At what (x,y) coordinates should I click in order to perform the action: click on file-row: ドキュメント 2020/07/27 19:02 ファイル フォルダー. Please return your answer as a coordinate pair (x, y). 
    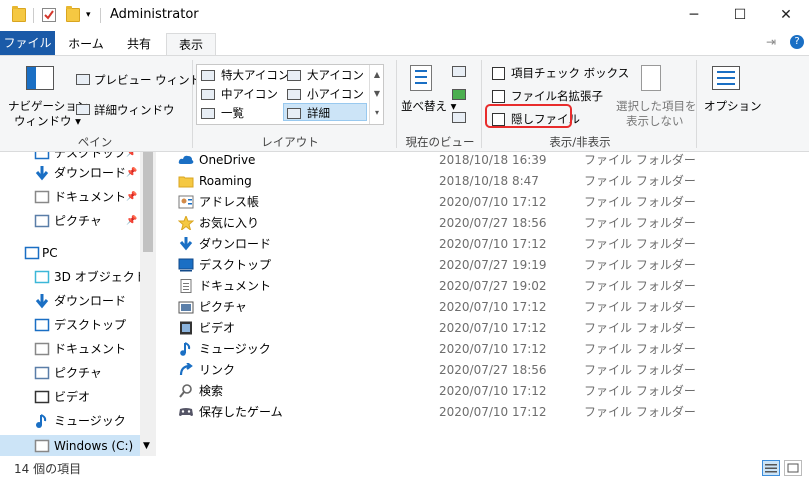
    Looking at the image, I should click on (450, 286).